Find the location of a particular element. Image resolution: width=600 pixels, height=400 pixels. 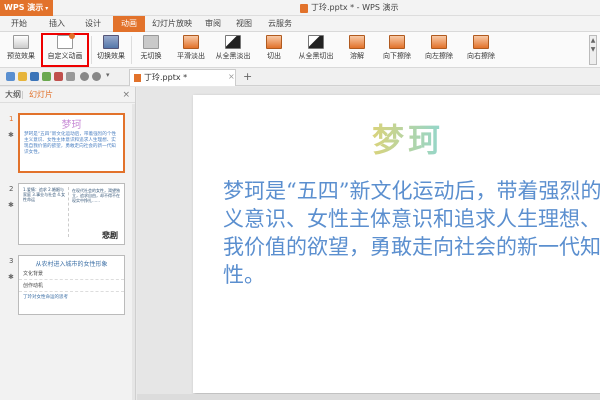

window-title: 丁玲.pptx * - WPS 演示 is located at coordinates (349, 8).